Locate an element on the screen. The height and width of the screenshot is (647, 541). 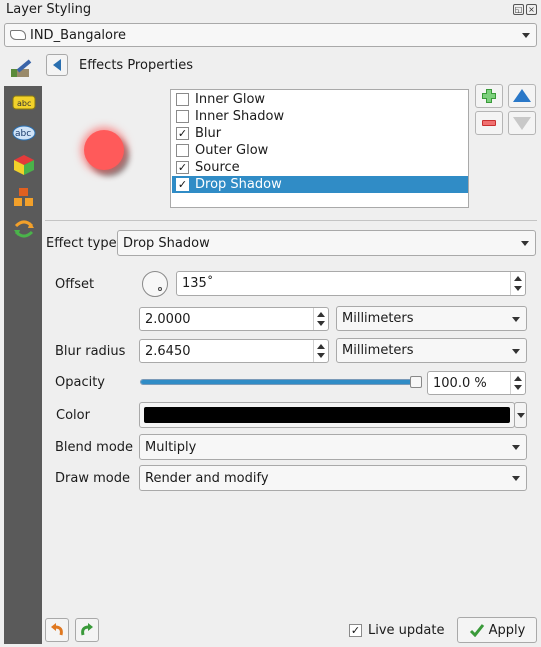
blur-radius-value: 2.6450 is located at coordinates (168, 351).